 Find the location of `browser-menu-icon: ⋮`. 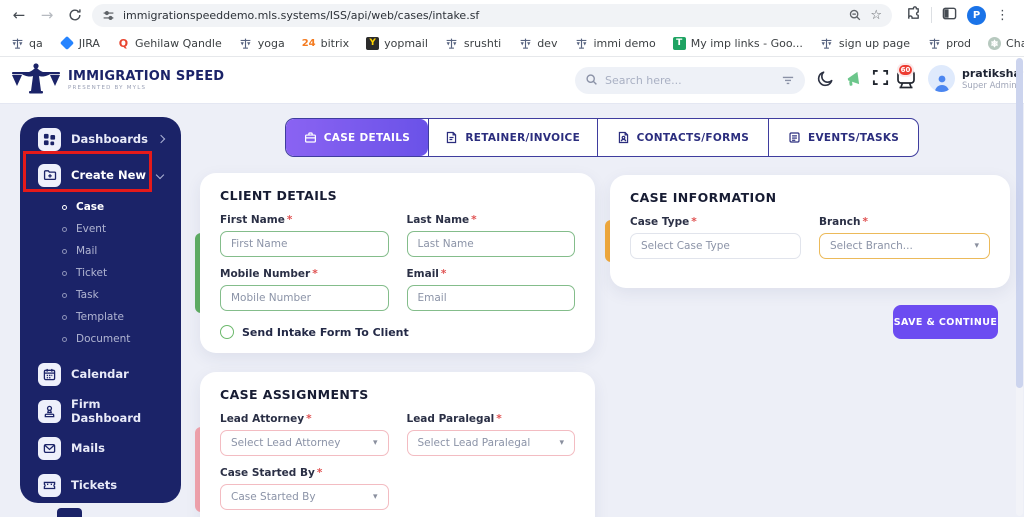

browser-menu-icon: ⋮ is located at coordinates (1002, 15).